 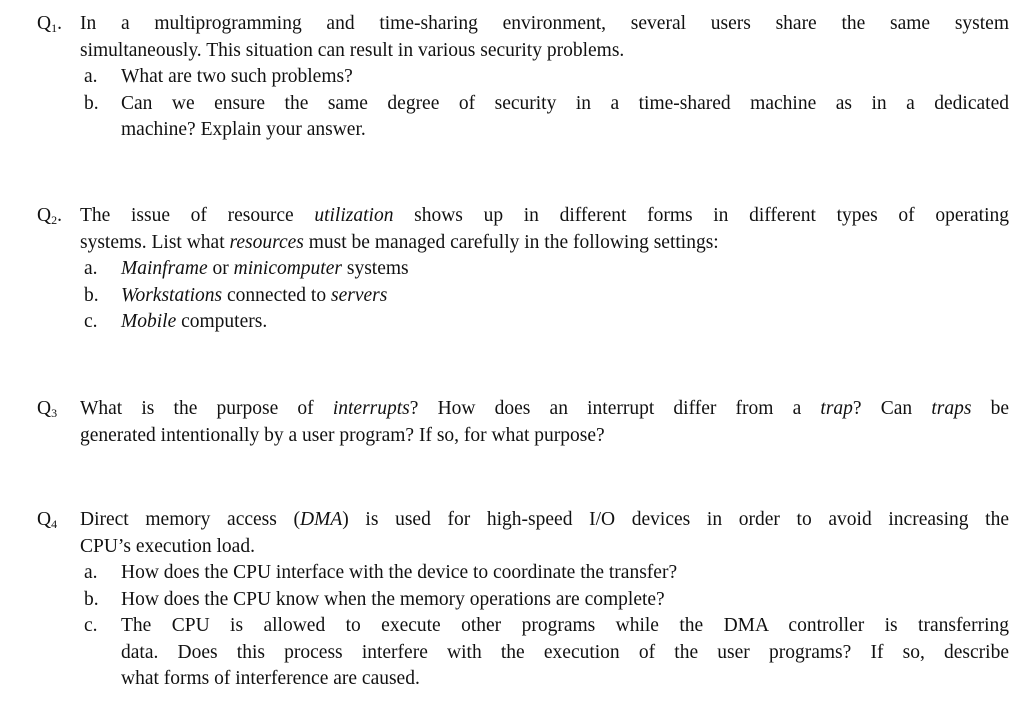 What do you see at coordinates (246, 268) in the screenshot?
I see `question-2-item-a: a. Mainframe or minicomputer systems` at bounding box center [246, 268].